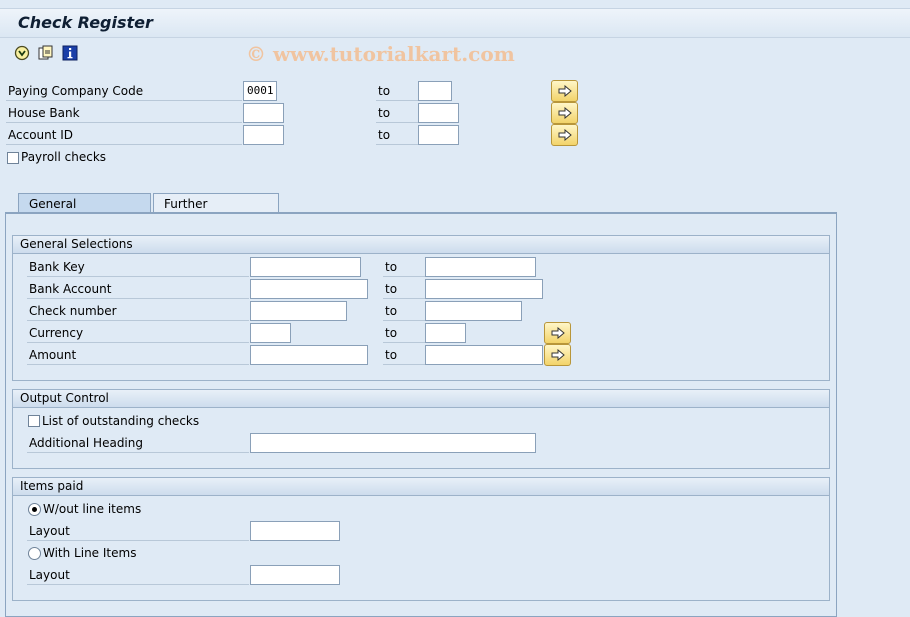  I want to click on without-line-items-radio, so click(34, 509).